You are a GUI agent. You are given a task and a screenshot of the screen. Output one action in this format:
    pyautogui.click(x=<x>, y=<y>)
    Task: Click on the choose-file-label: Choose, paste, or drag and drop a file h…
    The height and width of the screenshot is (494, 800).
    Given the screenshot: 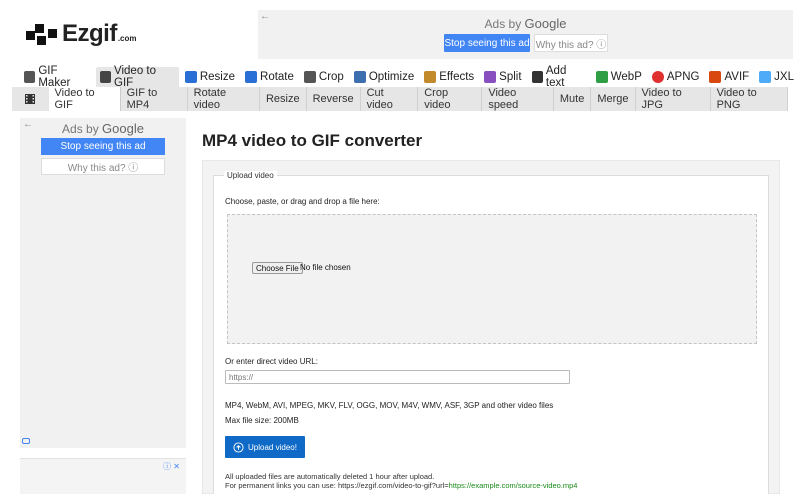 What is the action you would take?
    pyautogui.click(x=302, y=201)
    